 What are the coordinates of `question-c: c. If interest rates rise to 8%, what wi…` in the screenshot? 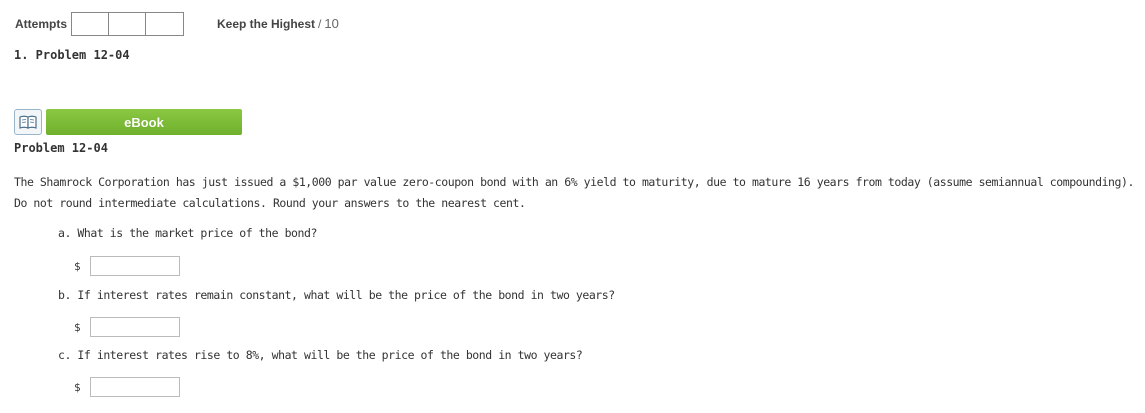 It's located at (320, 355).